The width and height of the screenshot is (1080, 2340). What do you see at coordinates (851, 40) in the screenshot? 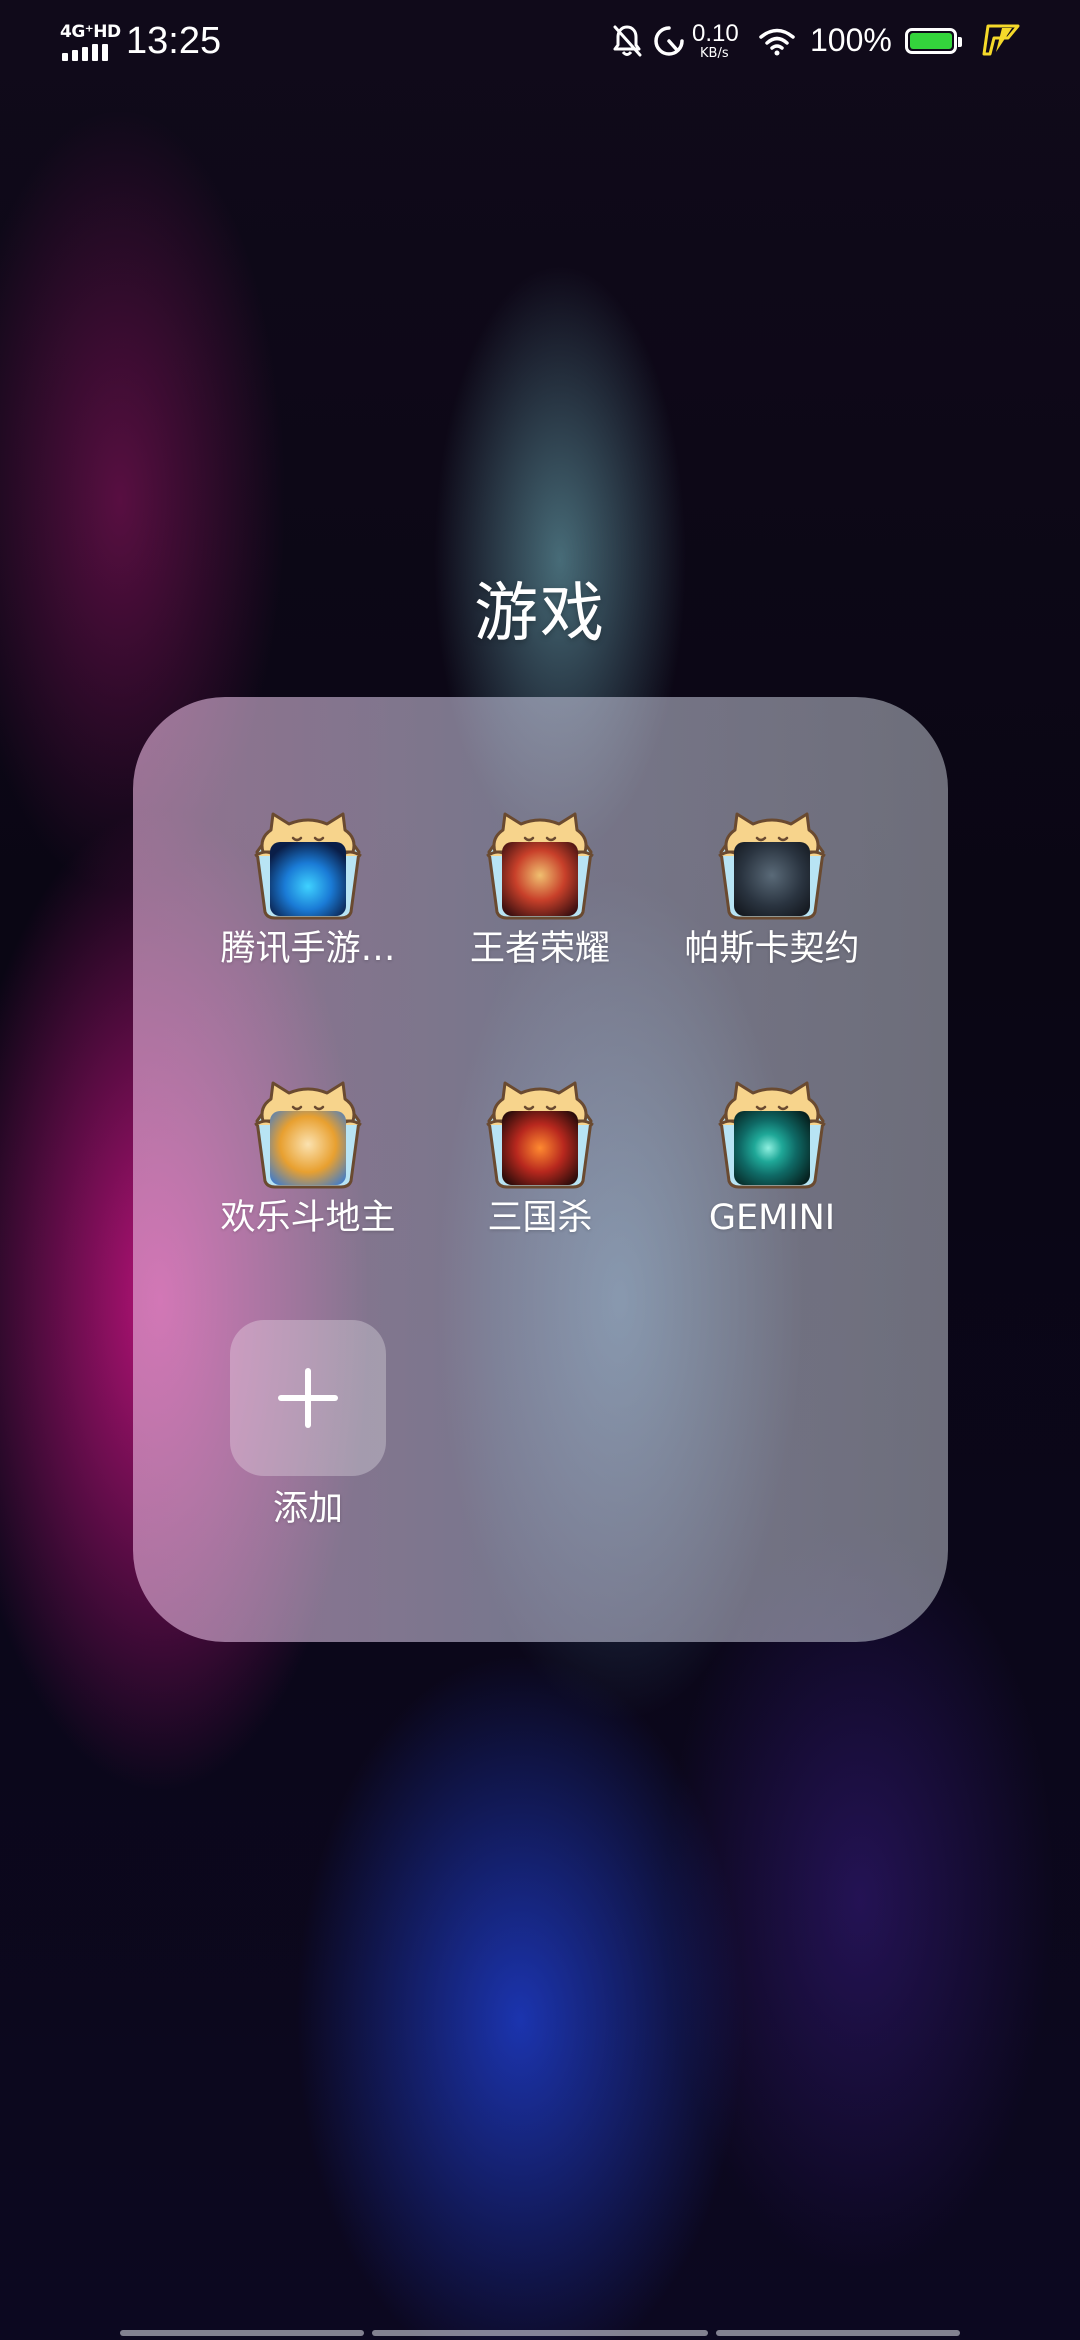
I see `battery-percent: 100%` at bounding box center [851, 40].